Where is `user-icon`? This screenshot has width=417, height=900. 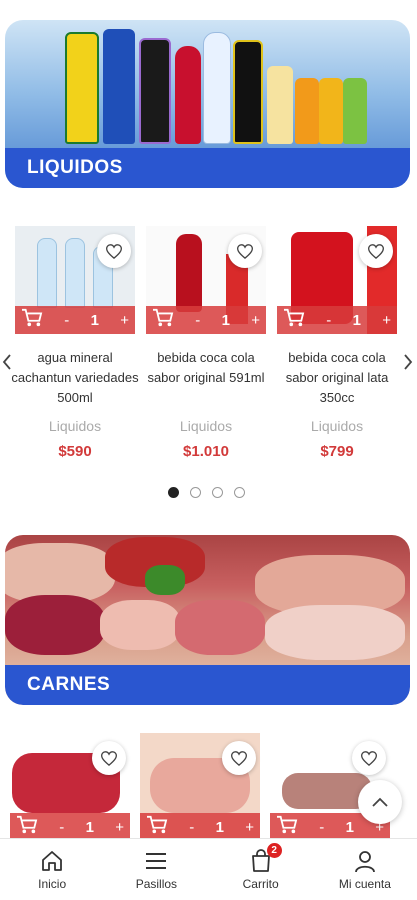
user-icon is located at coordinates (365, 861).